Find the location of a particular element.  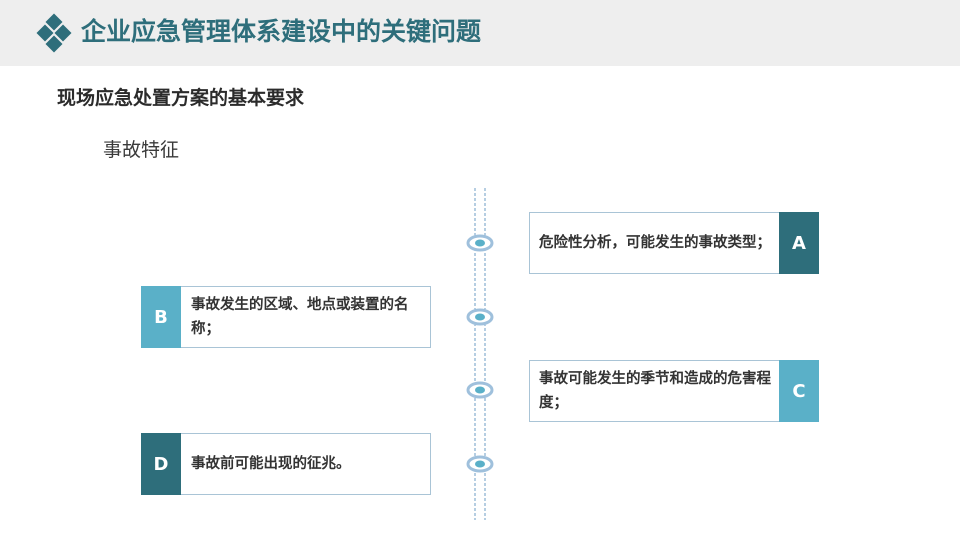

item-text: 危险性分析，可能发生的事故类型； is located at coordinates (655, 243).